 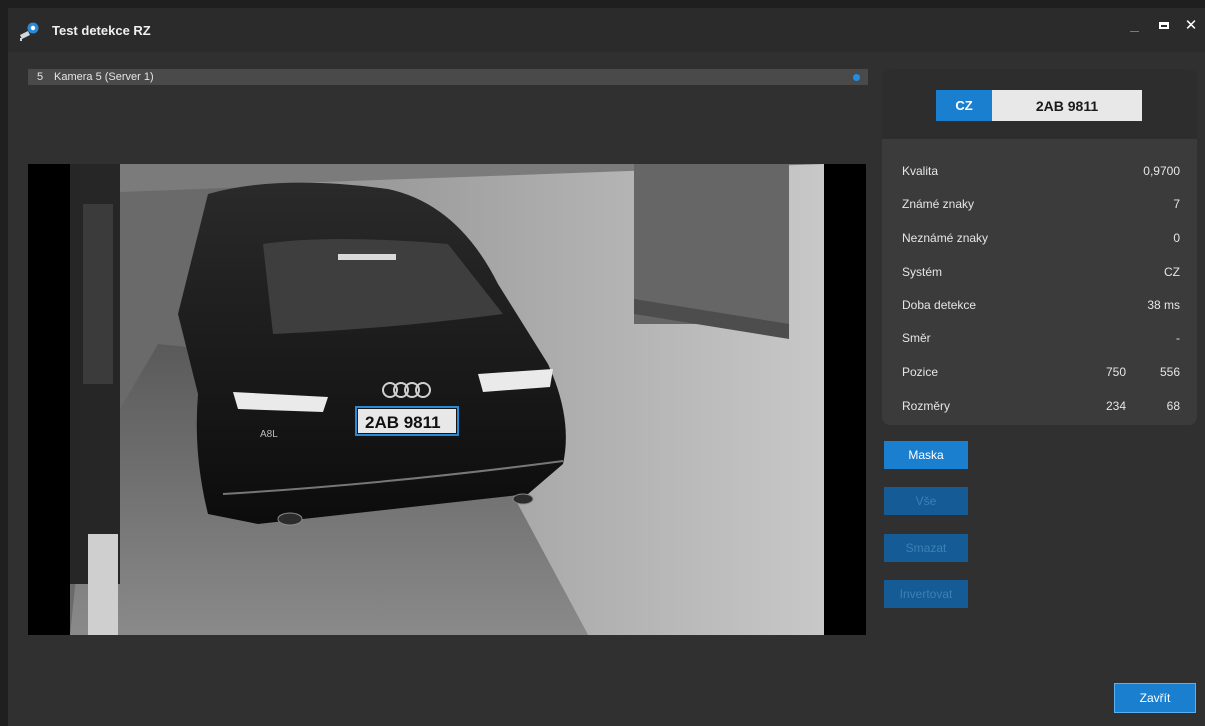 What do you see at coordinates (926, 455) in the screenshot?
I see `mask-button: Maska` at bounding box center [926, 455].